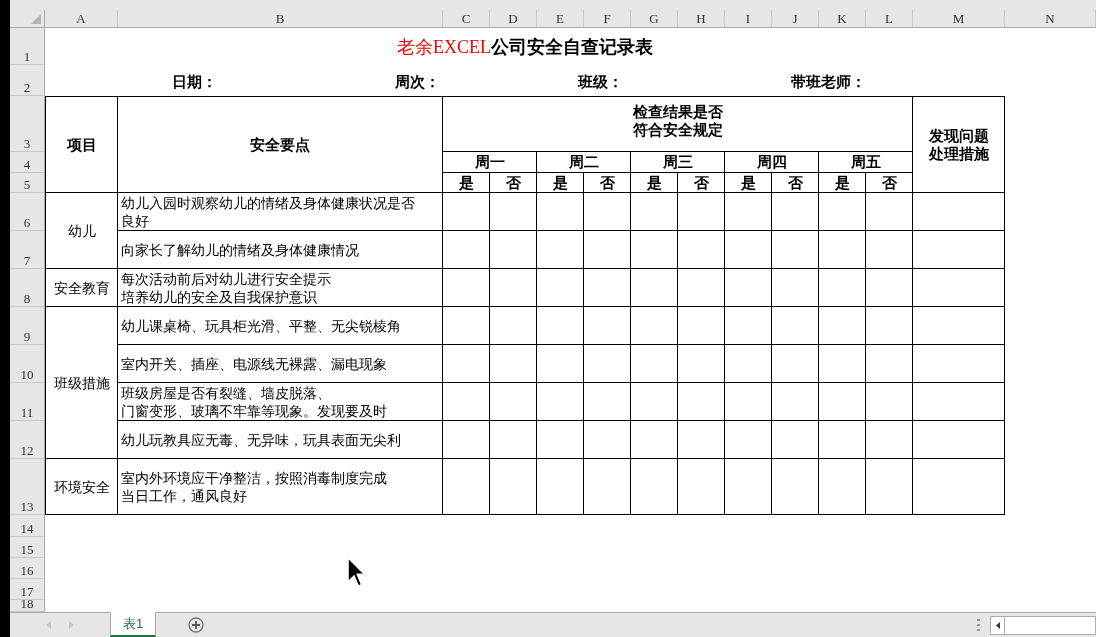  Describe the element at coordinates (280, 19) in the screenshot. I see `column-header: B` at that location.